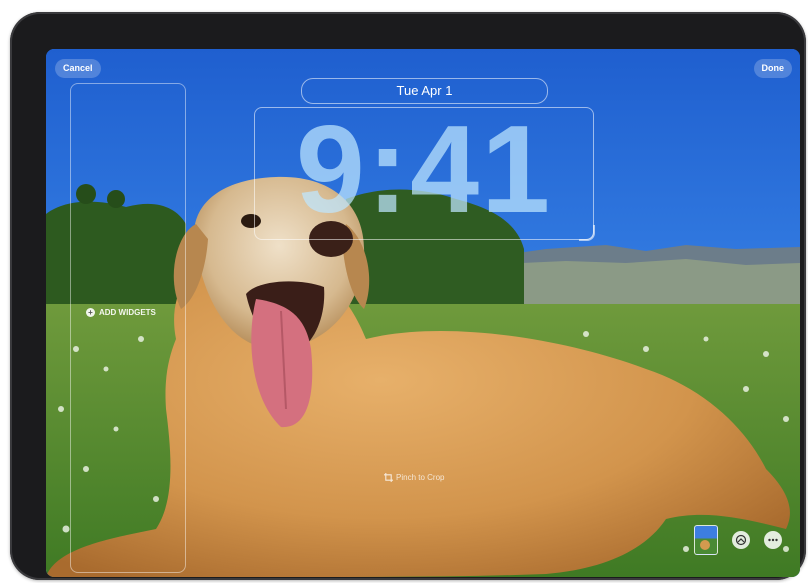 Image resolution: width=808 pixels, height=583 pixels. I want to click on widget-slot-column, so click(128, 328).